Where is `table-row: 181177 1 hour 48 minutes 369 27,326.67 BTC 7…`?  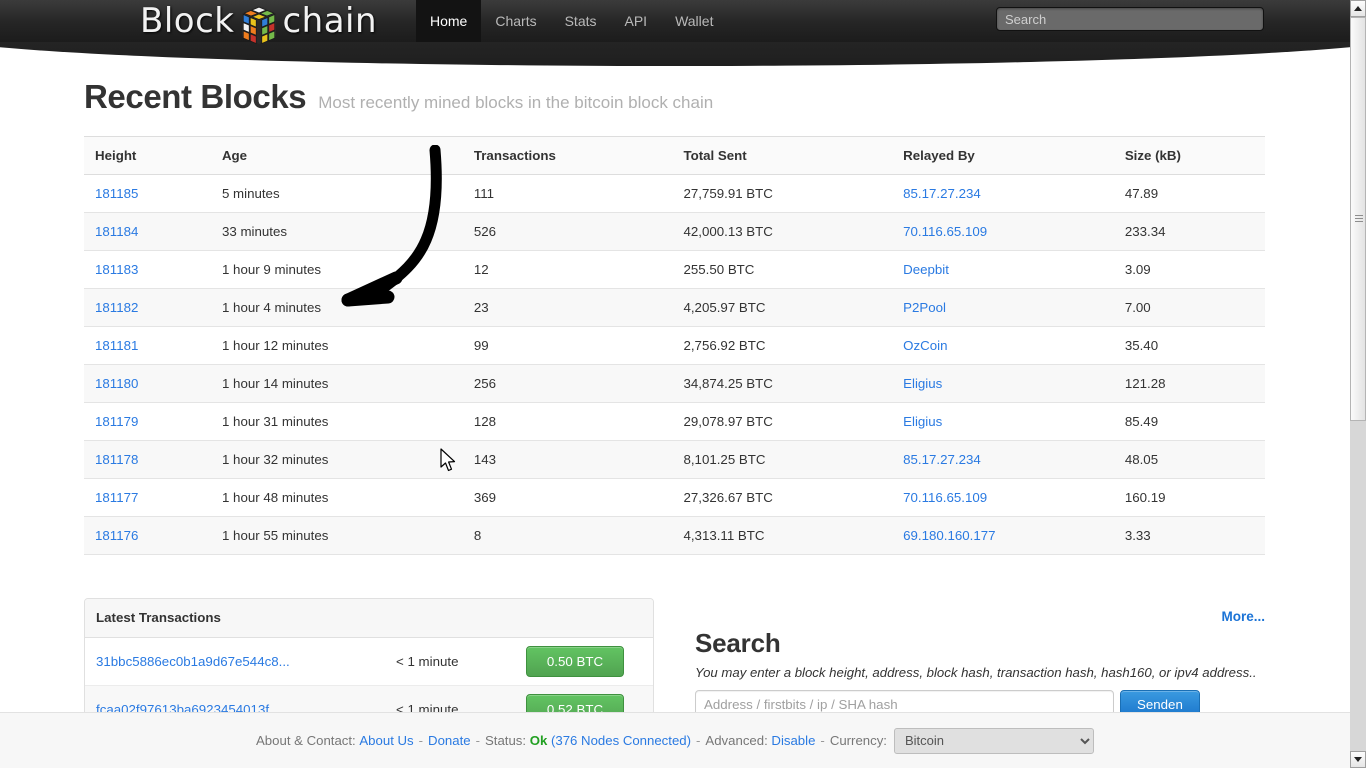
table-row: 181177 1 hour 48 minutes 369 27,326.67 BTC 7… is located at coordinates (674, 497).